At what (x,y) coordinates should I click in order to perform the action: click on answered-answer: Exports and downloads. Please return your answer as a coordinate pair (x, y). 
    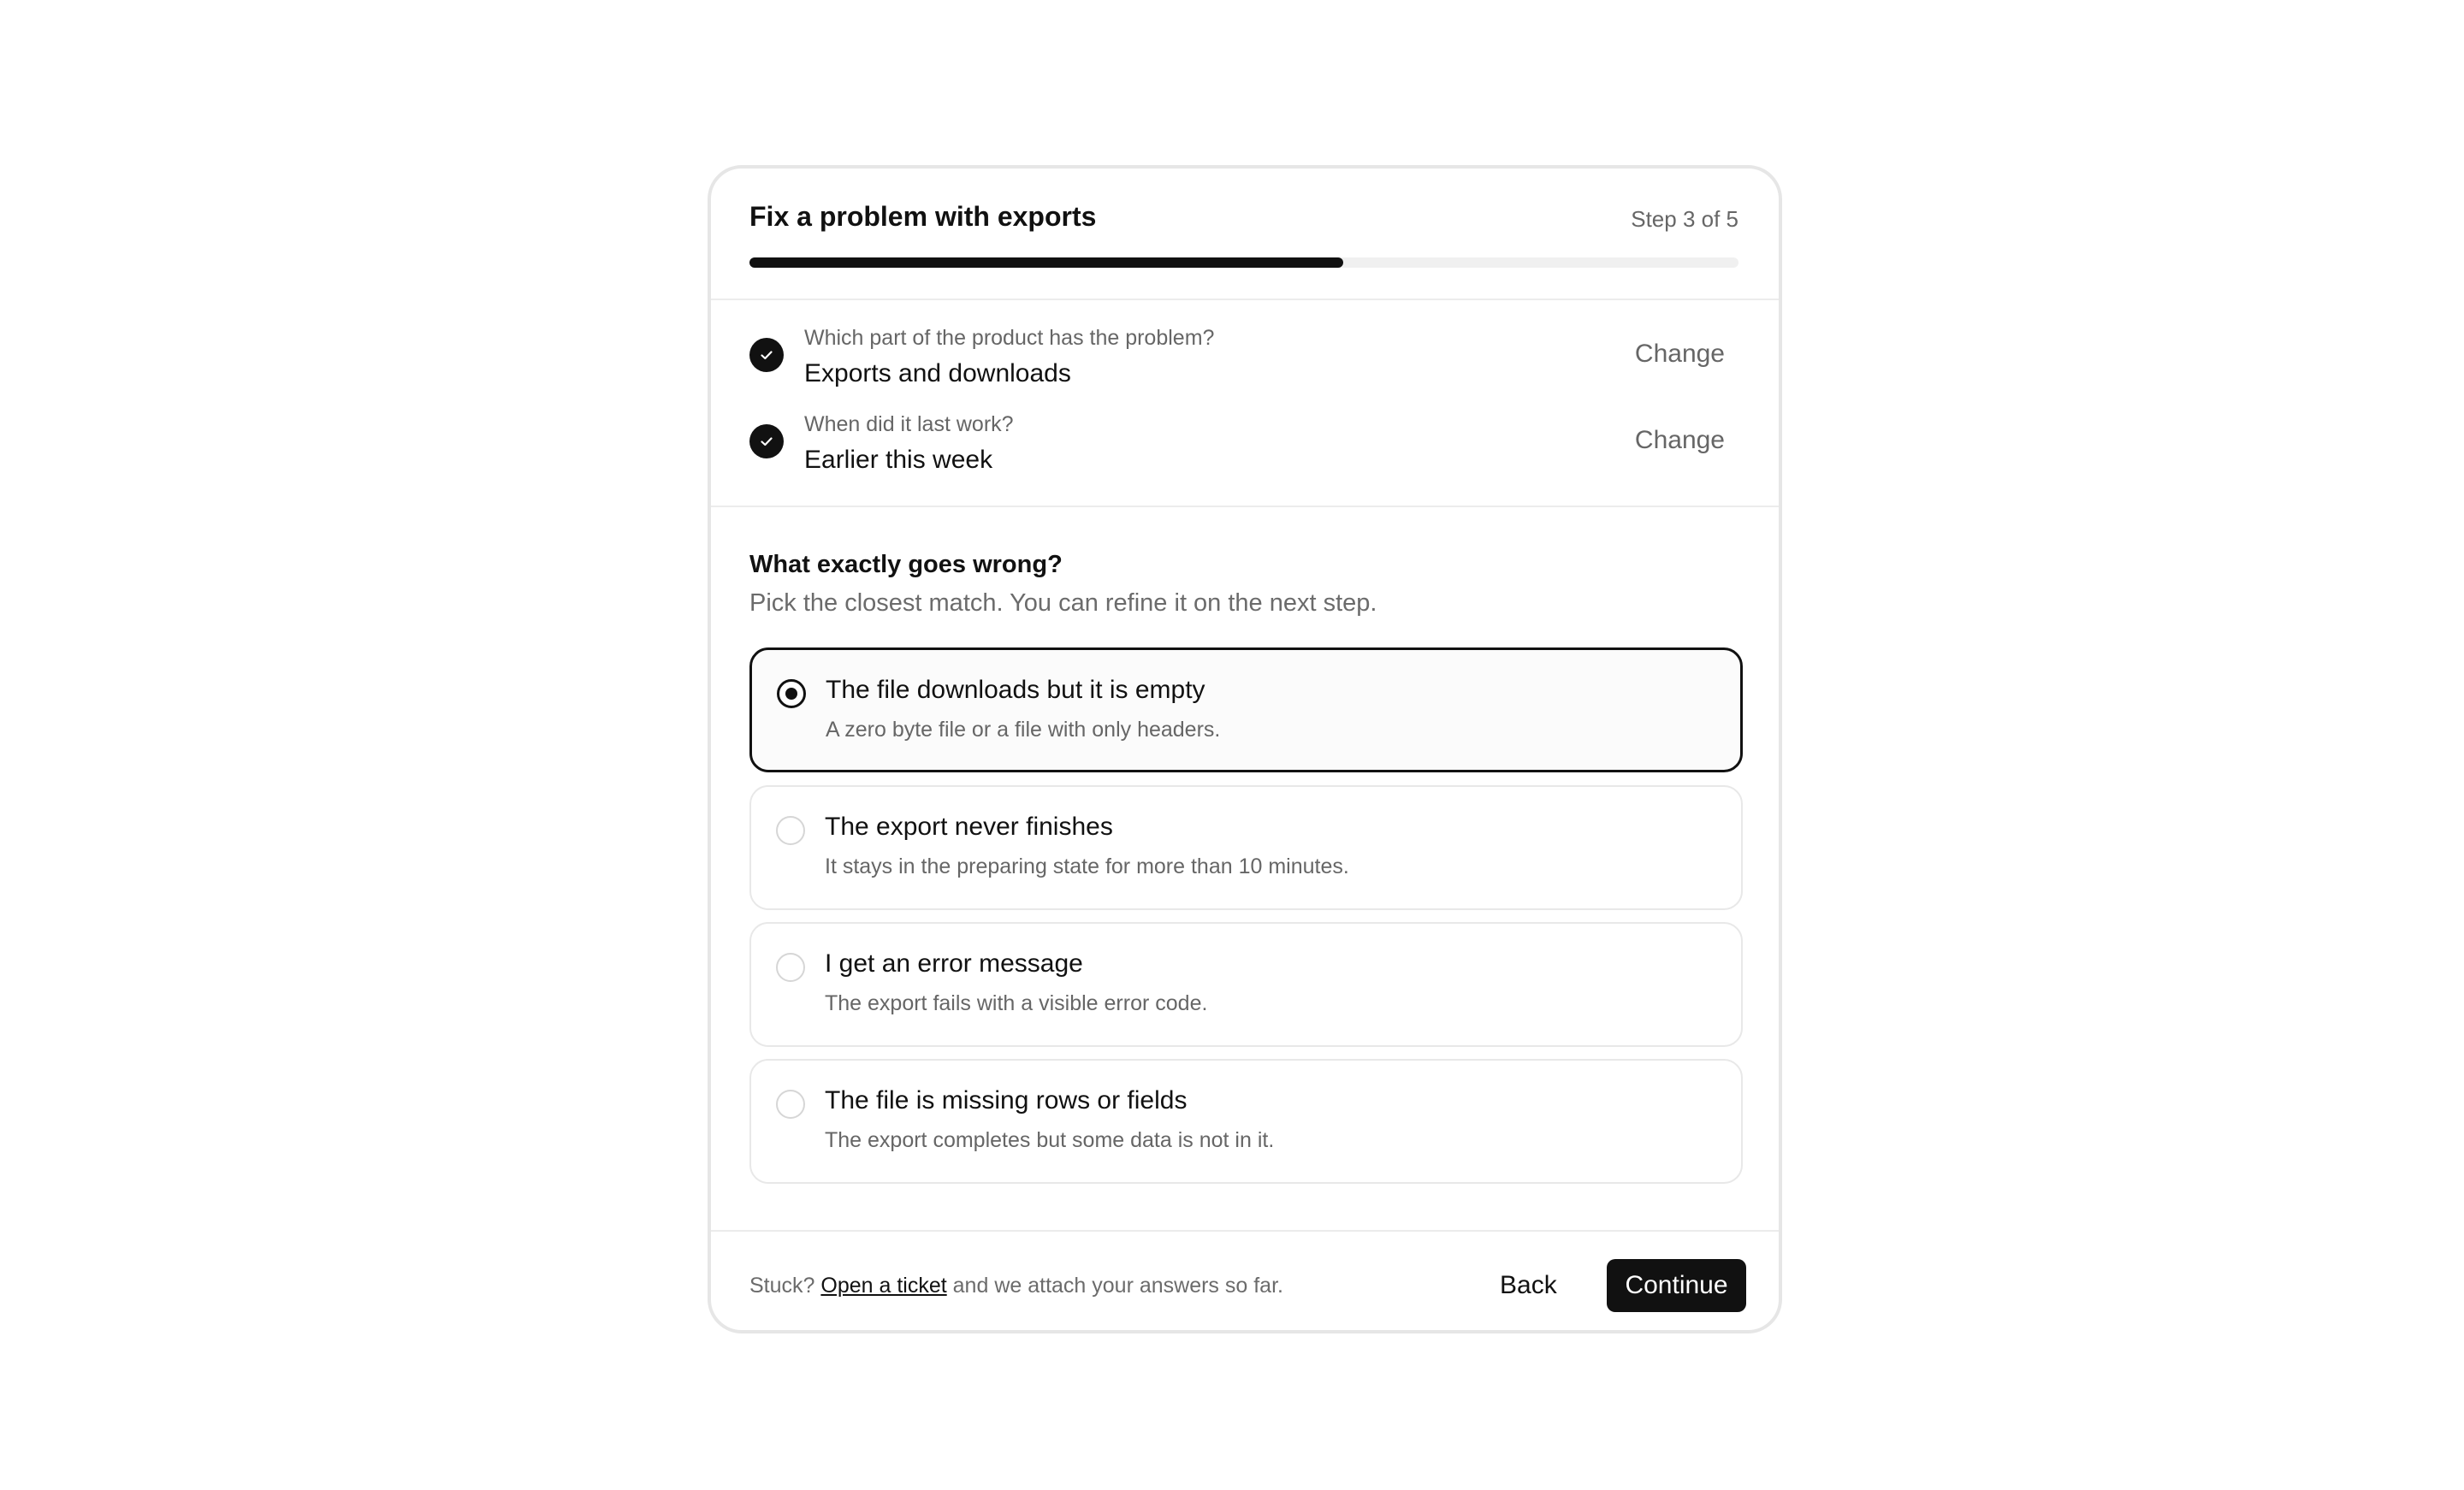
    Looking at the image, I should click on (937, 373).